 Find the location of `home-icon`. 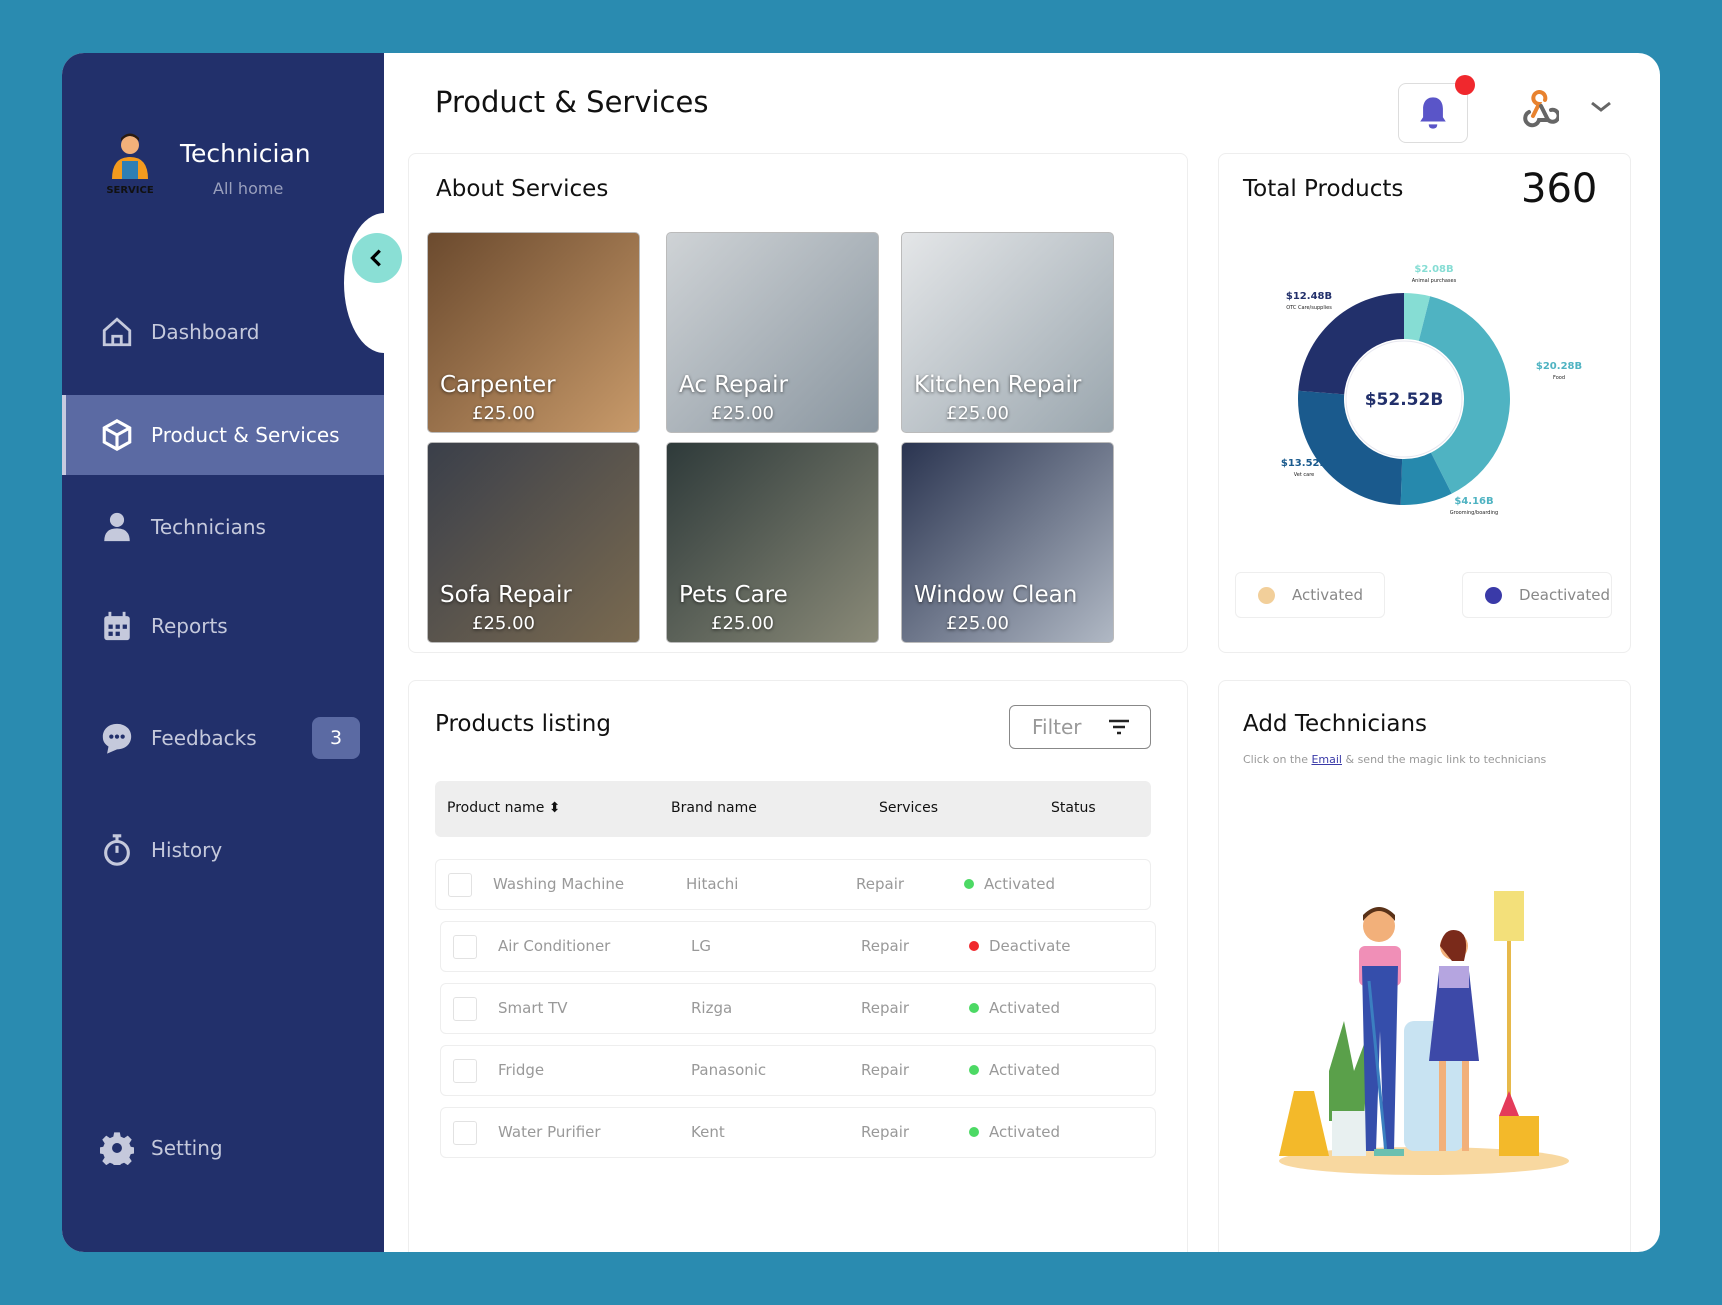

home-icon is located at coordinates (117, 332).